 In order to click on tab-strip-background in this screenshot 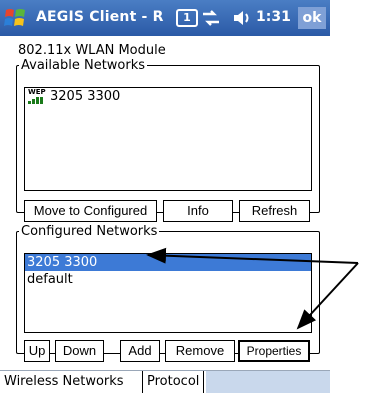, I will do `click(268, 382)`.